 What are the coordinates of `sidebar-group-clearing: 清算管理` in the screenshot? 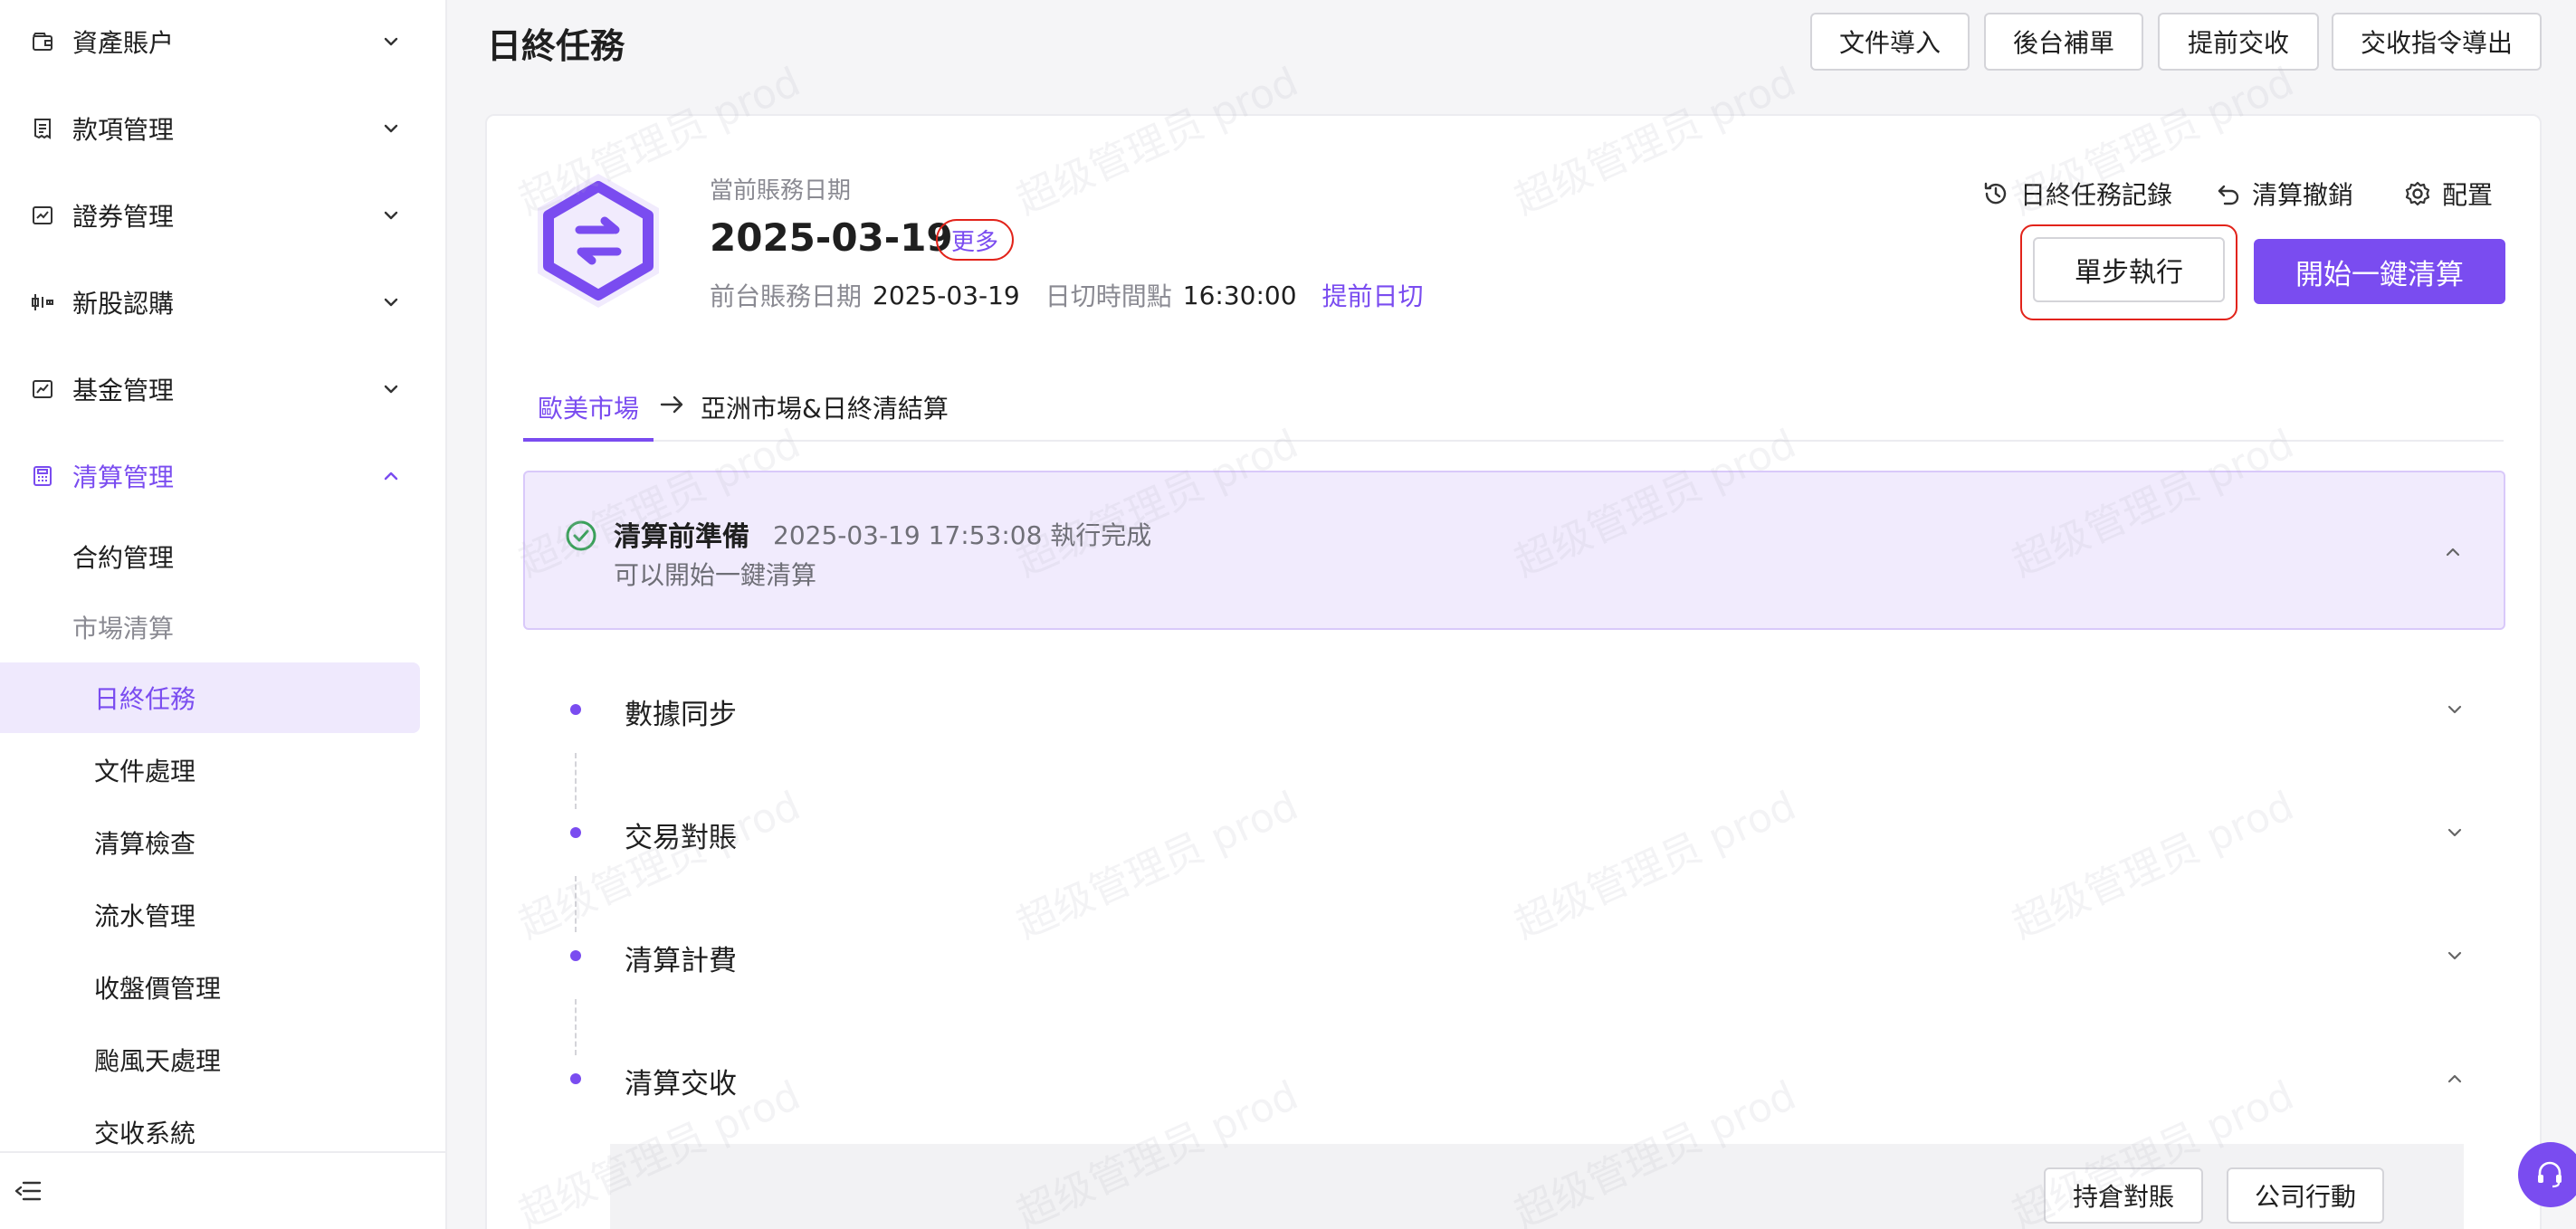 It's located at (223, 476).